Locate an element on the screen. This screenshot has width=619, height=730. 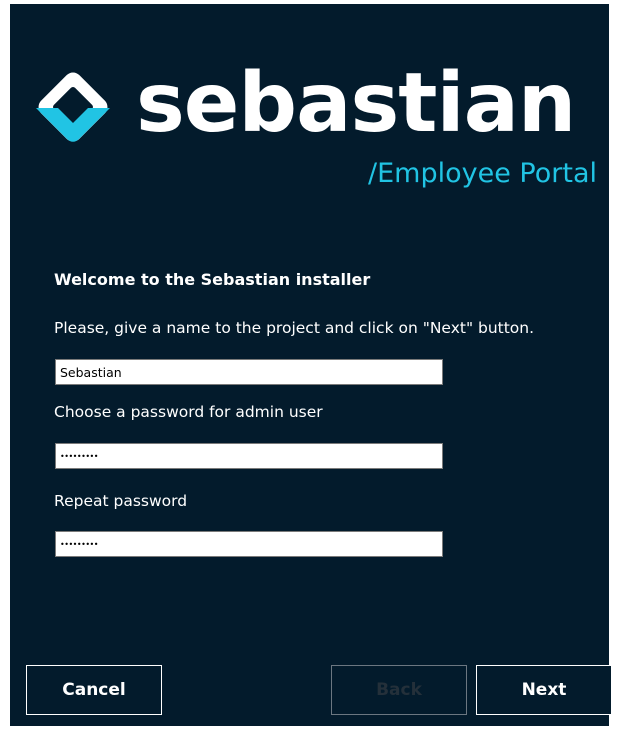
password-label: Choose a password for admin user is located at coordinates (188, 412).